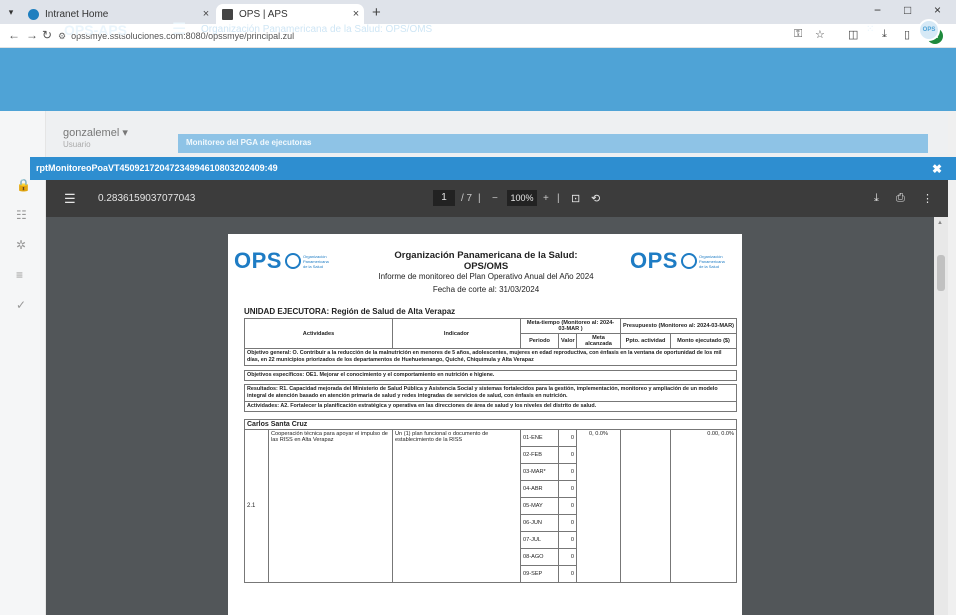 This screenshot has height=615, width=956. Describe the element at coordinates (317, 29) in the screenshot. I see `organization-name: Organización Panamericana de la Salud` at that location.